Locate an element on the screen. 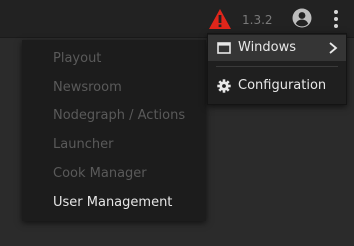 This screenshot has width=354, height=246. menu-item-configuration: Configuration is located at coordinates (277, 86).